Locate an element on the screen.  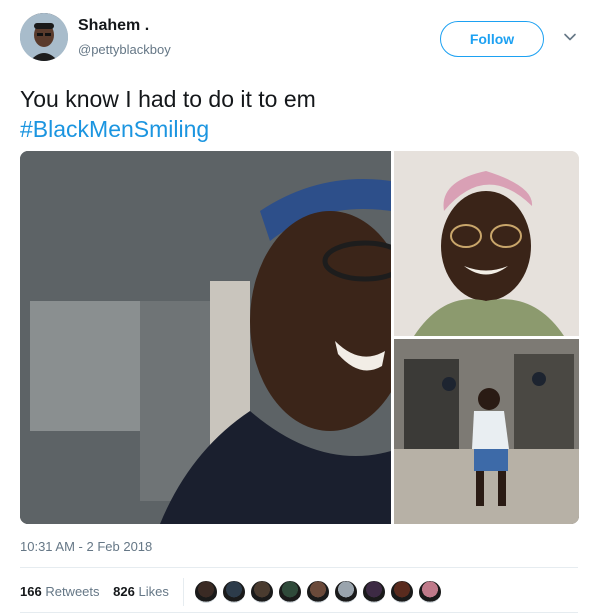
photo-pink-hair is located at coordinates (486, 243).